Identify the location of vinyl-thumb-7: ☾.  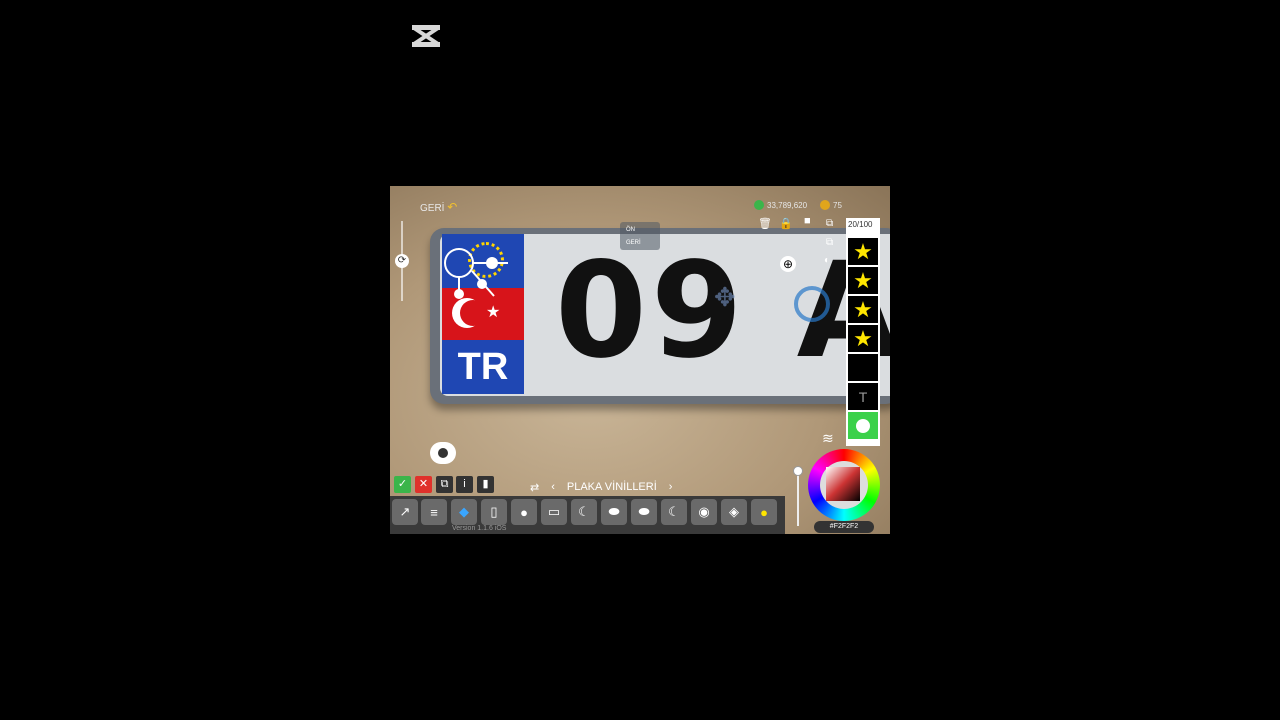
(584, 512).